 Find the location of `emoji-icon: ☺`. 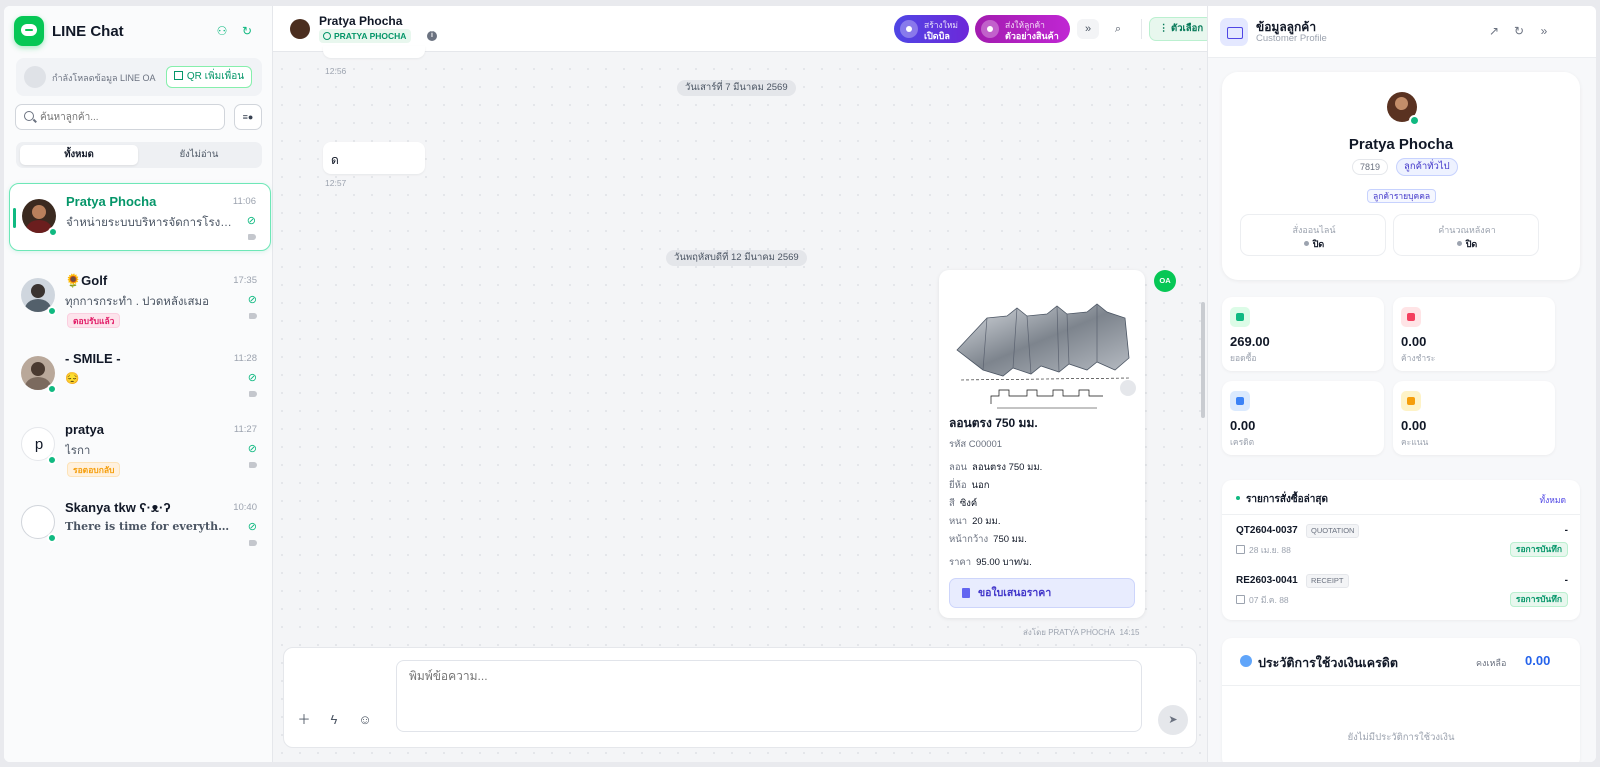

emoji-icon: ☺ is located at coordinates (365, 720).